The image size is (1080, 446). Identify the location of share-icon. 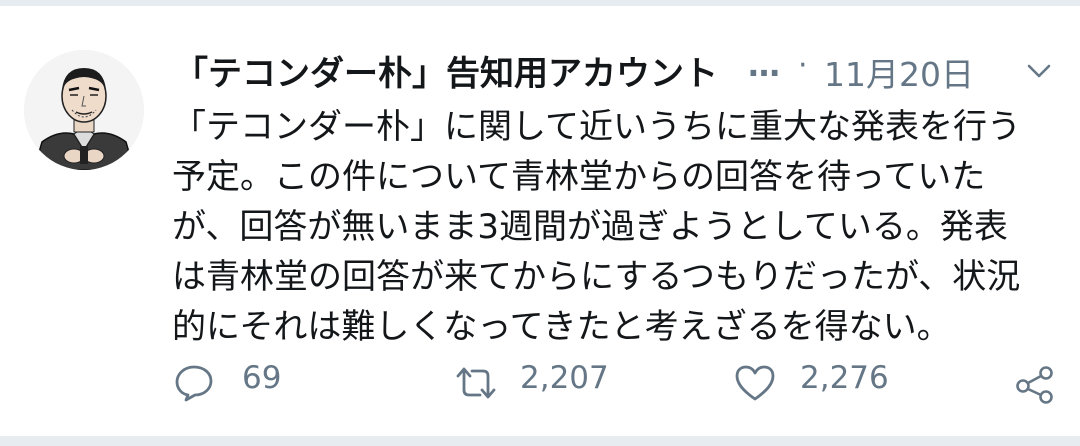
(1034, 385).